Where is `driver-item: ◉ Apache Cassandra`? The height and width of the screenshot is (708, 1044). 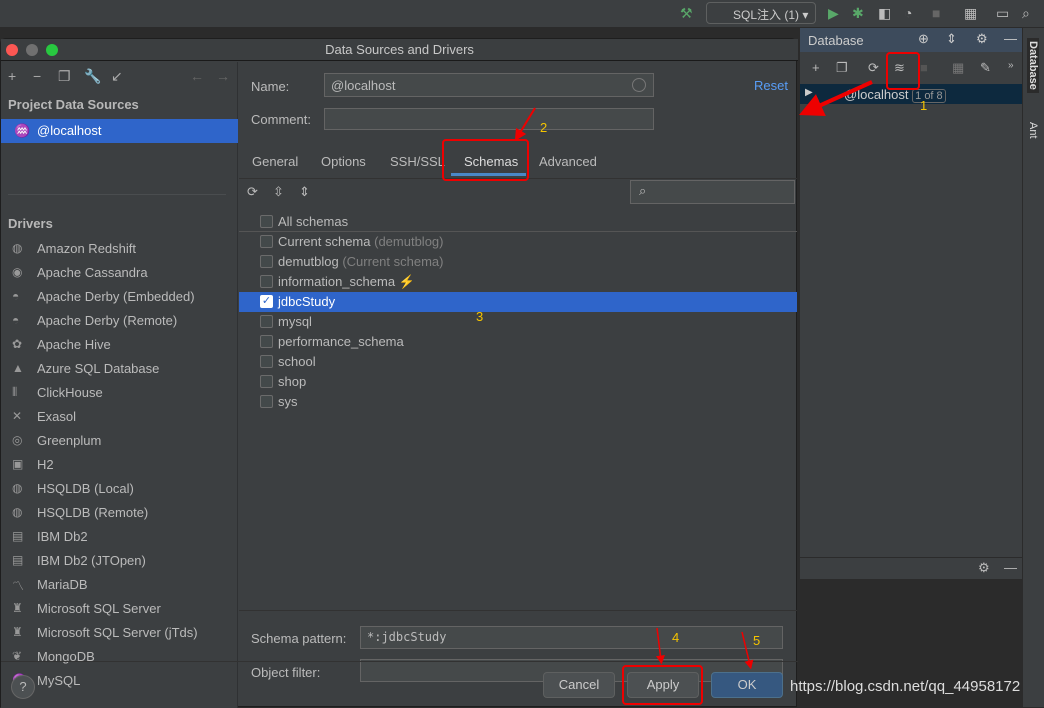 driver-item: ◉ Apache Cassandra is located at coordinates (119, 273).